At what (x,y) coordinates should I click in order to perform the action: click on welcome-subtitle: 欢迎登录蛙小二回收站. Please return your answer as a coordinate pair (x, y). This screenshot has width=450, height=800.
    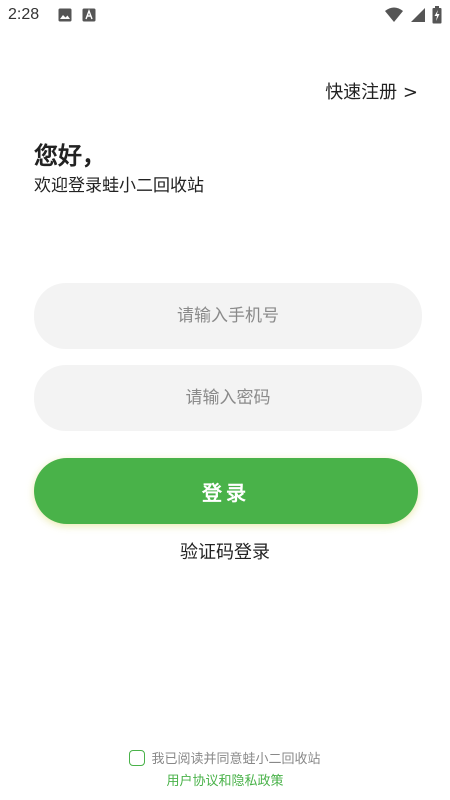
    Looking at the image, I should click on (119, 186).